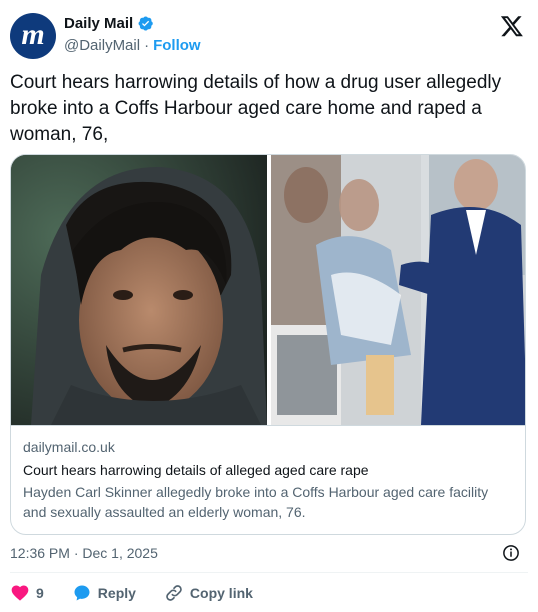 This screenshot has height=612, width=538. Describe the element at coordinates (145, 593) in the screenshot. I see `action-bar: 9 Reply Copy link` at that location.